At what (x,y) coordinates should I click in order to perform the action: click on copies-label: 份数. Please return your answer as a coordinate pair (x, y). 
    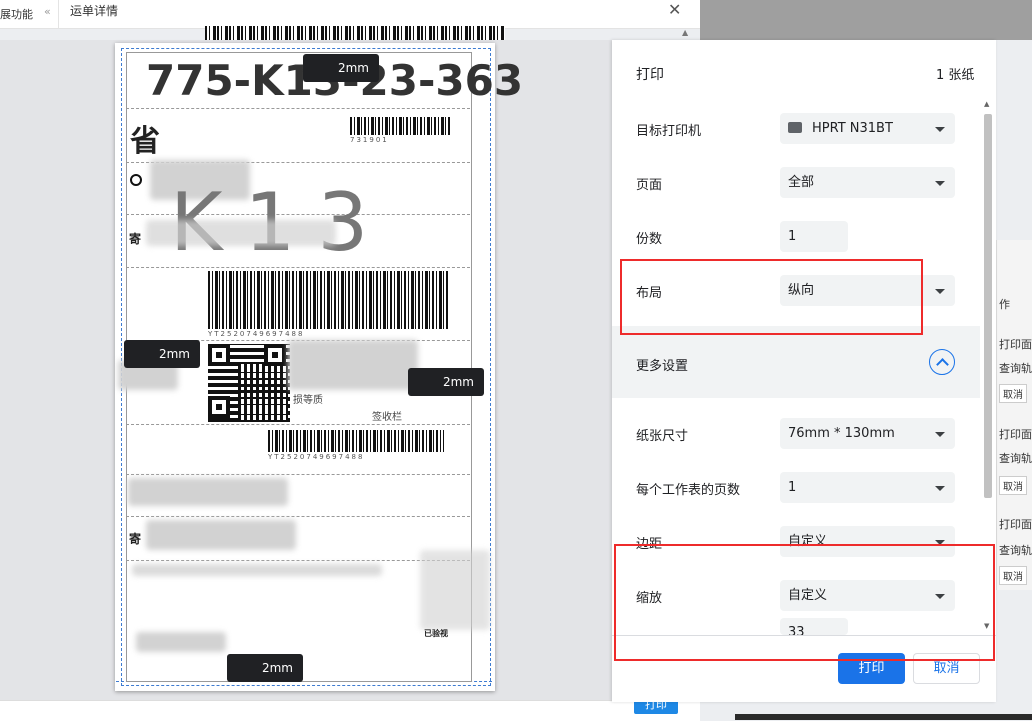
    Looking at the image, I should click on (649, 239).